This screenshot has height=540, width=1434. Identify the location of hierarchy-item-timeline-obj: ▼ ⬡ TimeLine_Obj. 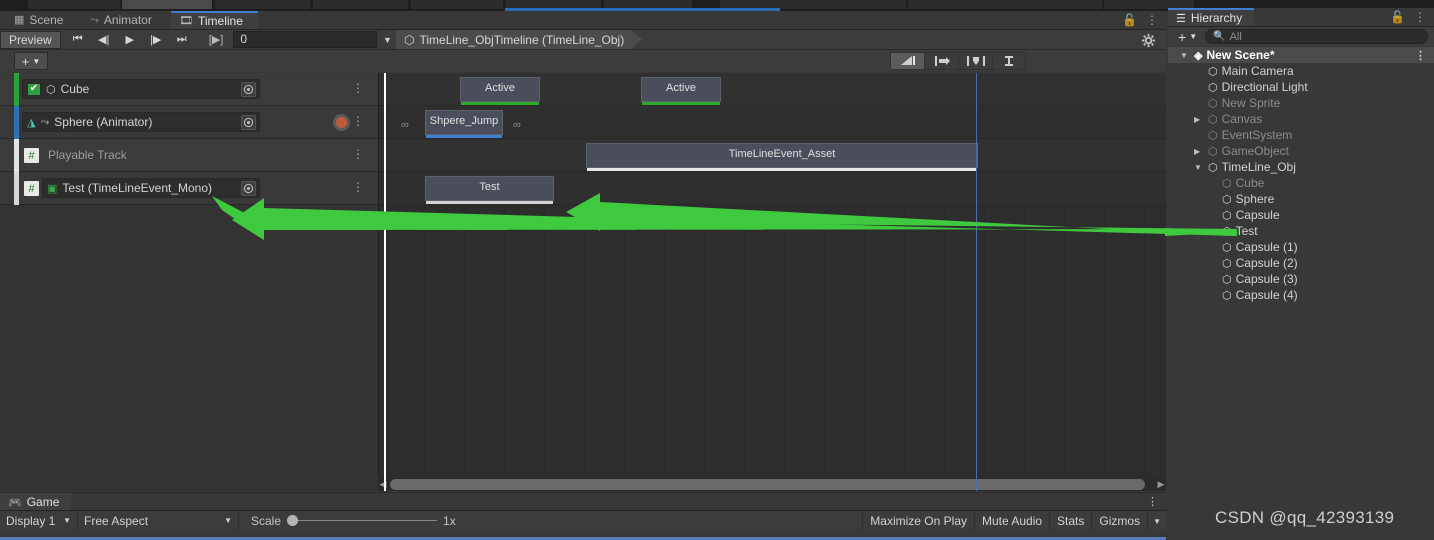
(1301, 167).